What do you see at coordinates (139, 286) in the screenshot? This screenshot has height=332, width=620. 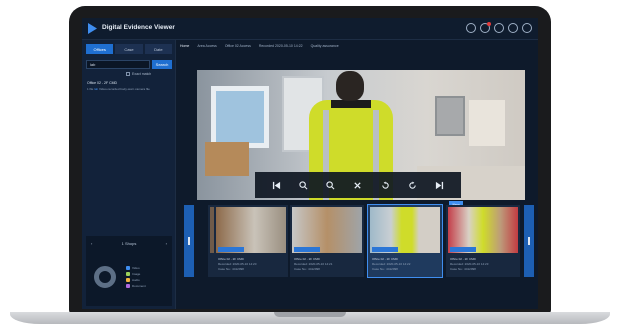 I see `legend-label: Document` at bounding box center [139, 286].